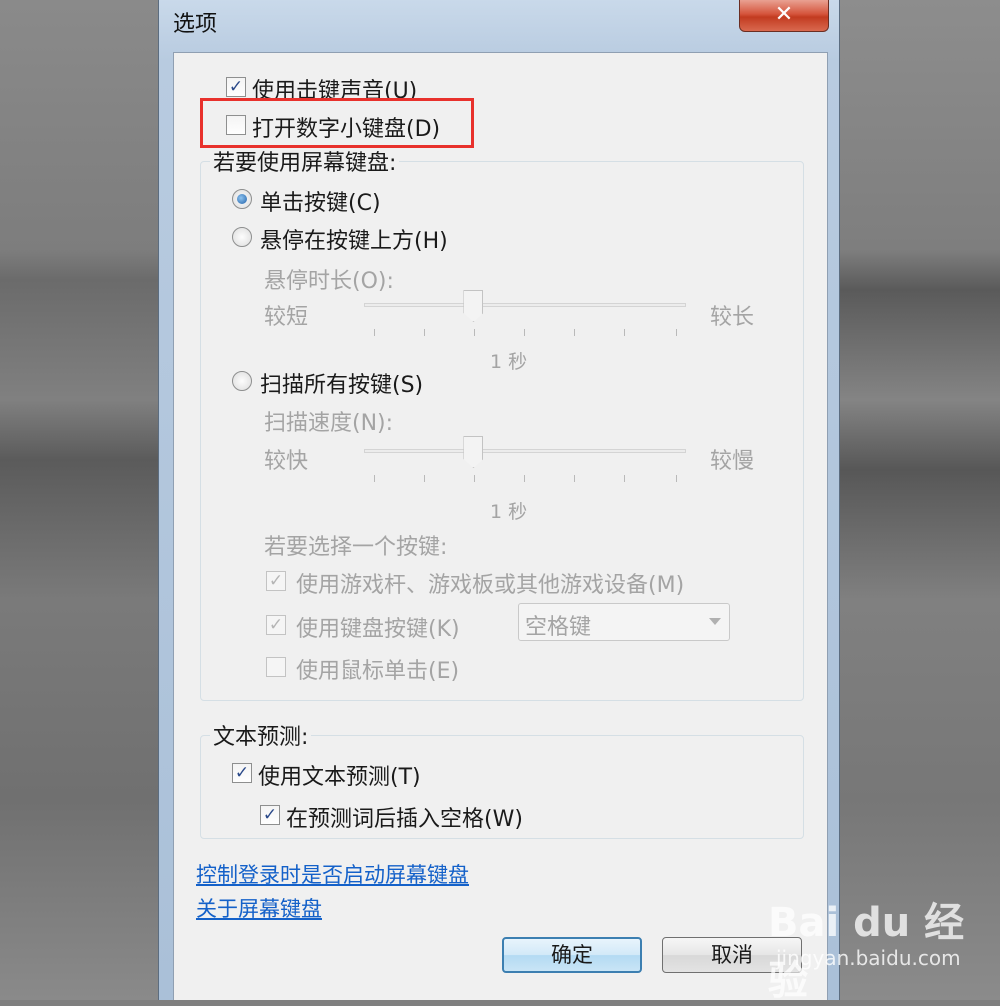  What do you see at coordinates (329, 423) in the screenshot?
I see `scan-speed-label: 扫描速度(N):` at bounding box center [329, 423].